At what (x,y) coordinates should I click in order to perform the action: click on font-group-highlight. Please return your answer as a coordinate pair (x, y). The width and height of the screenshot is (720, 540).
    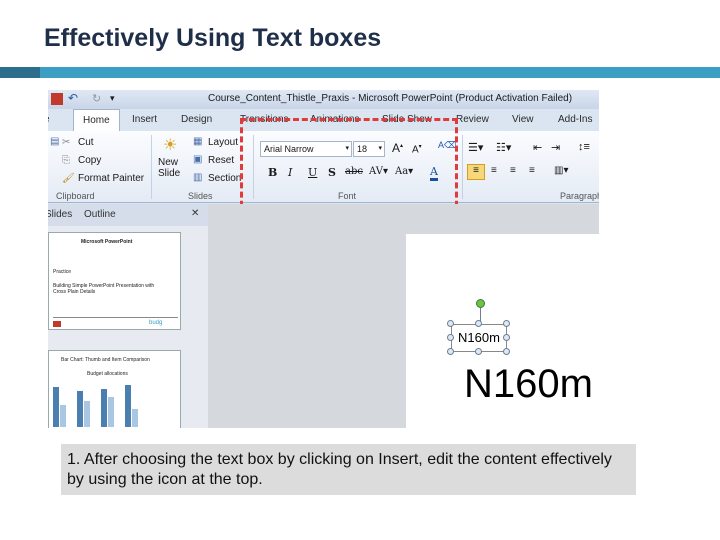
    Looking at the image, I should click on (349, 167).